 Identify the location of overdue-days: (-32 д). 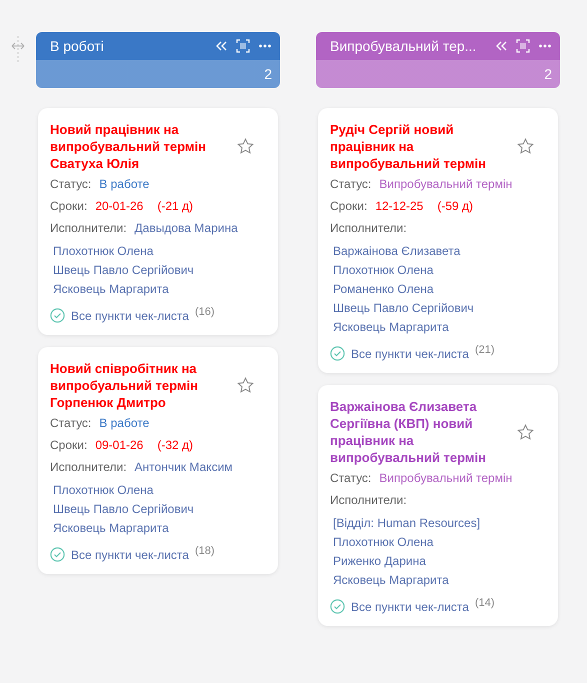
(175, 445).